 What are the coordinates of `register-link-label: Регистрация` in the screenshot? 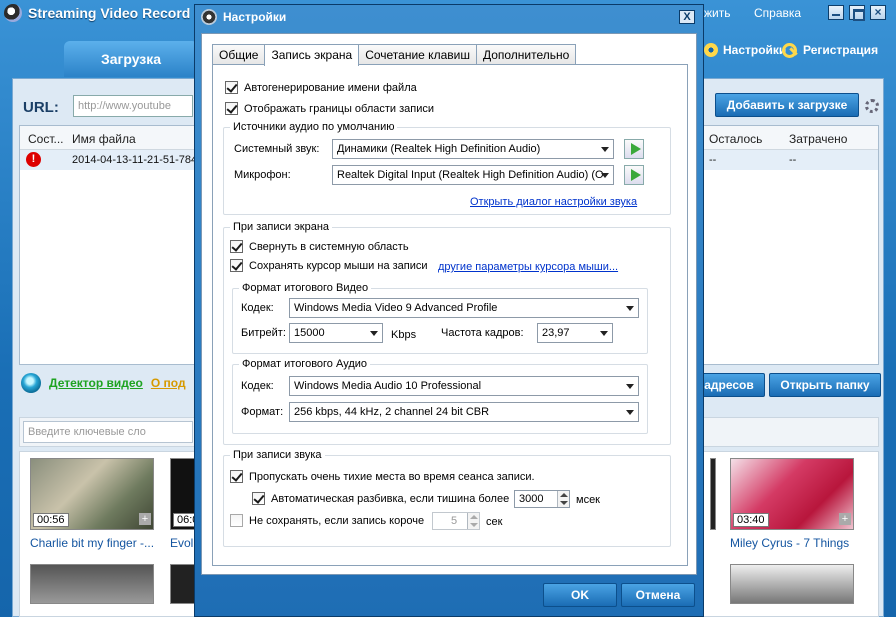 It's located at (841, 50).